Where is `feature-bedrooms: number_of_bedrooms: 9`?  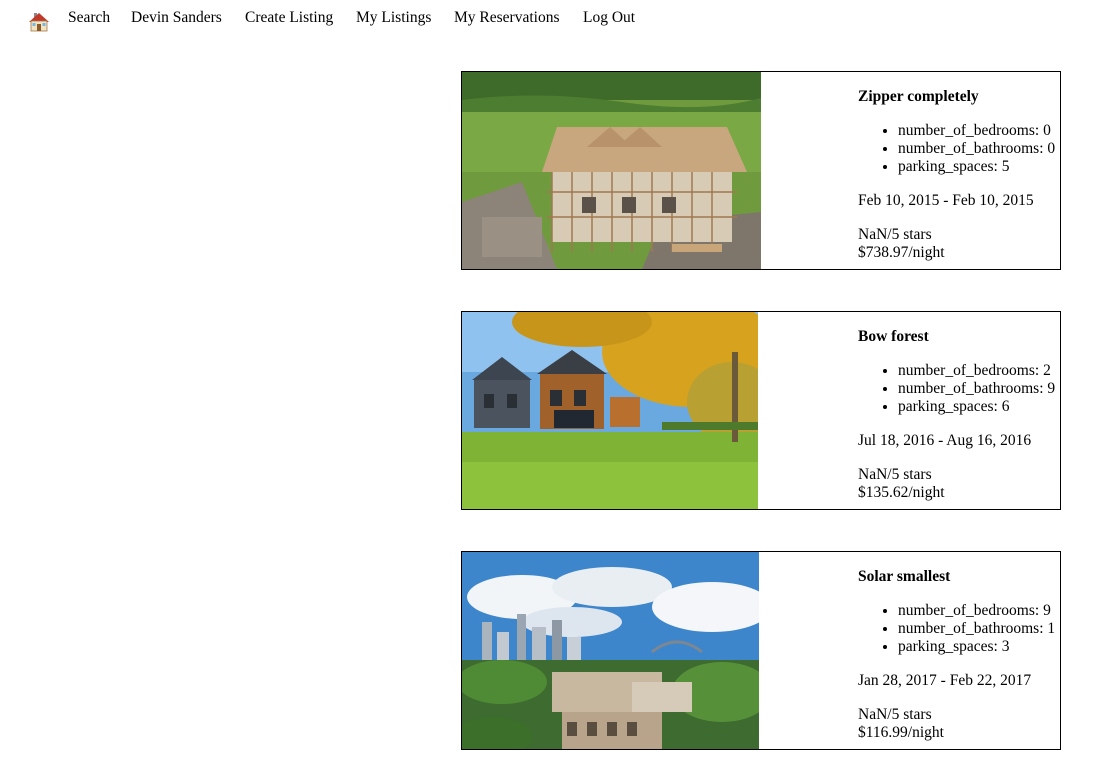 feature-bedrooms: number_of_bedrooms: 9 is located at coordinates (979, 611).